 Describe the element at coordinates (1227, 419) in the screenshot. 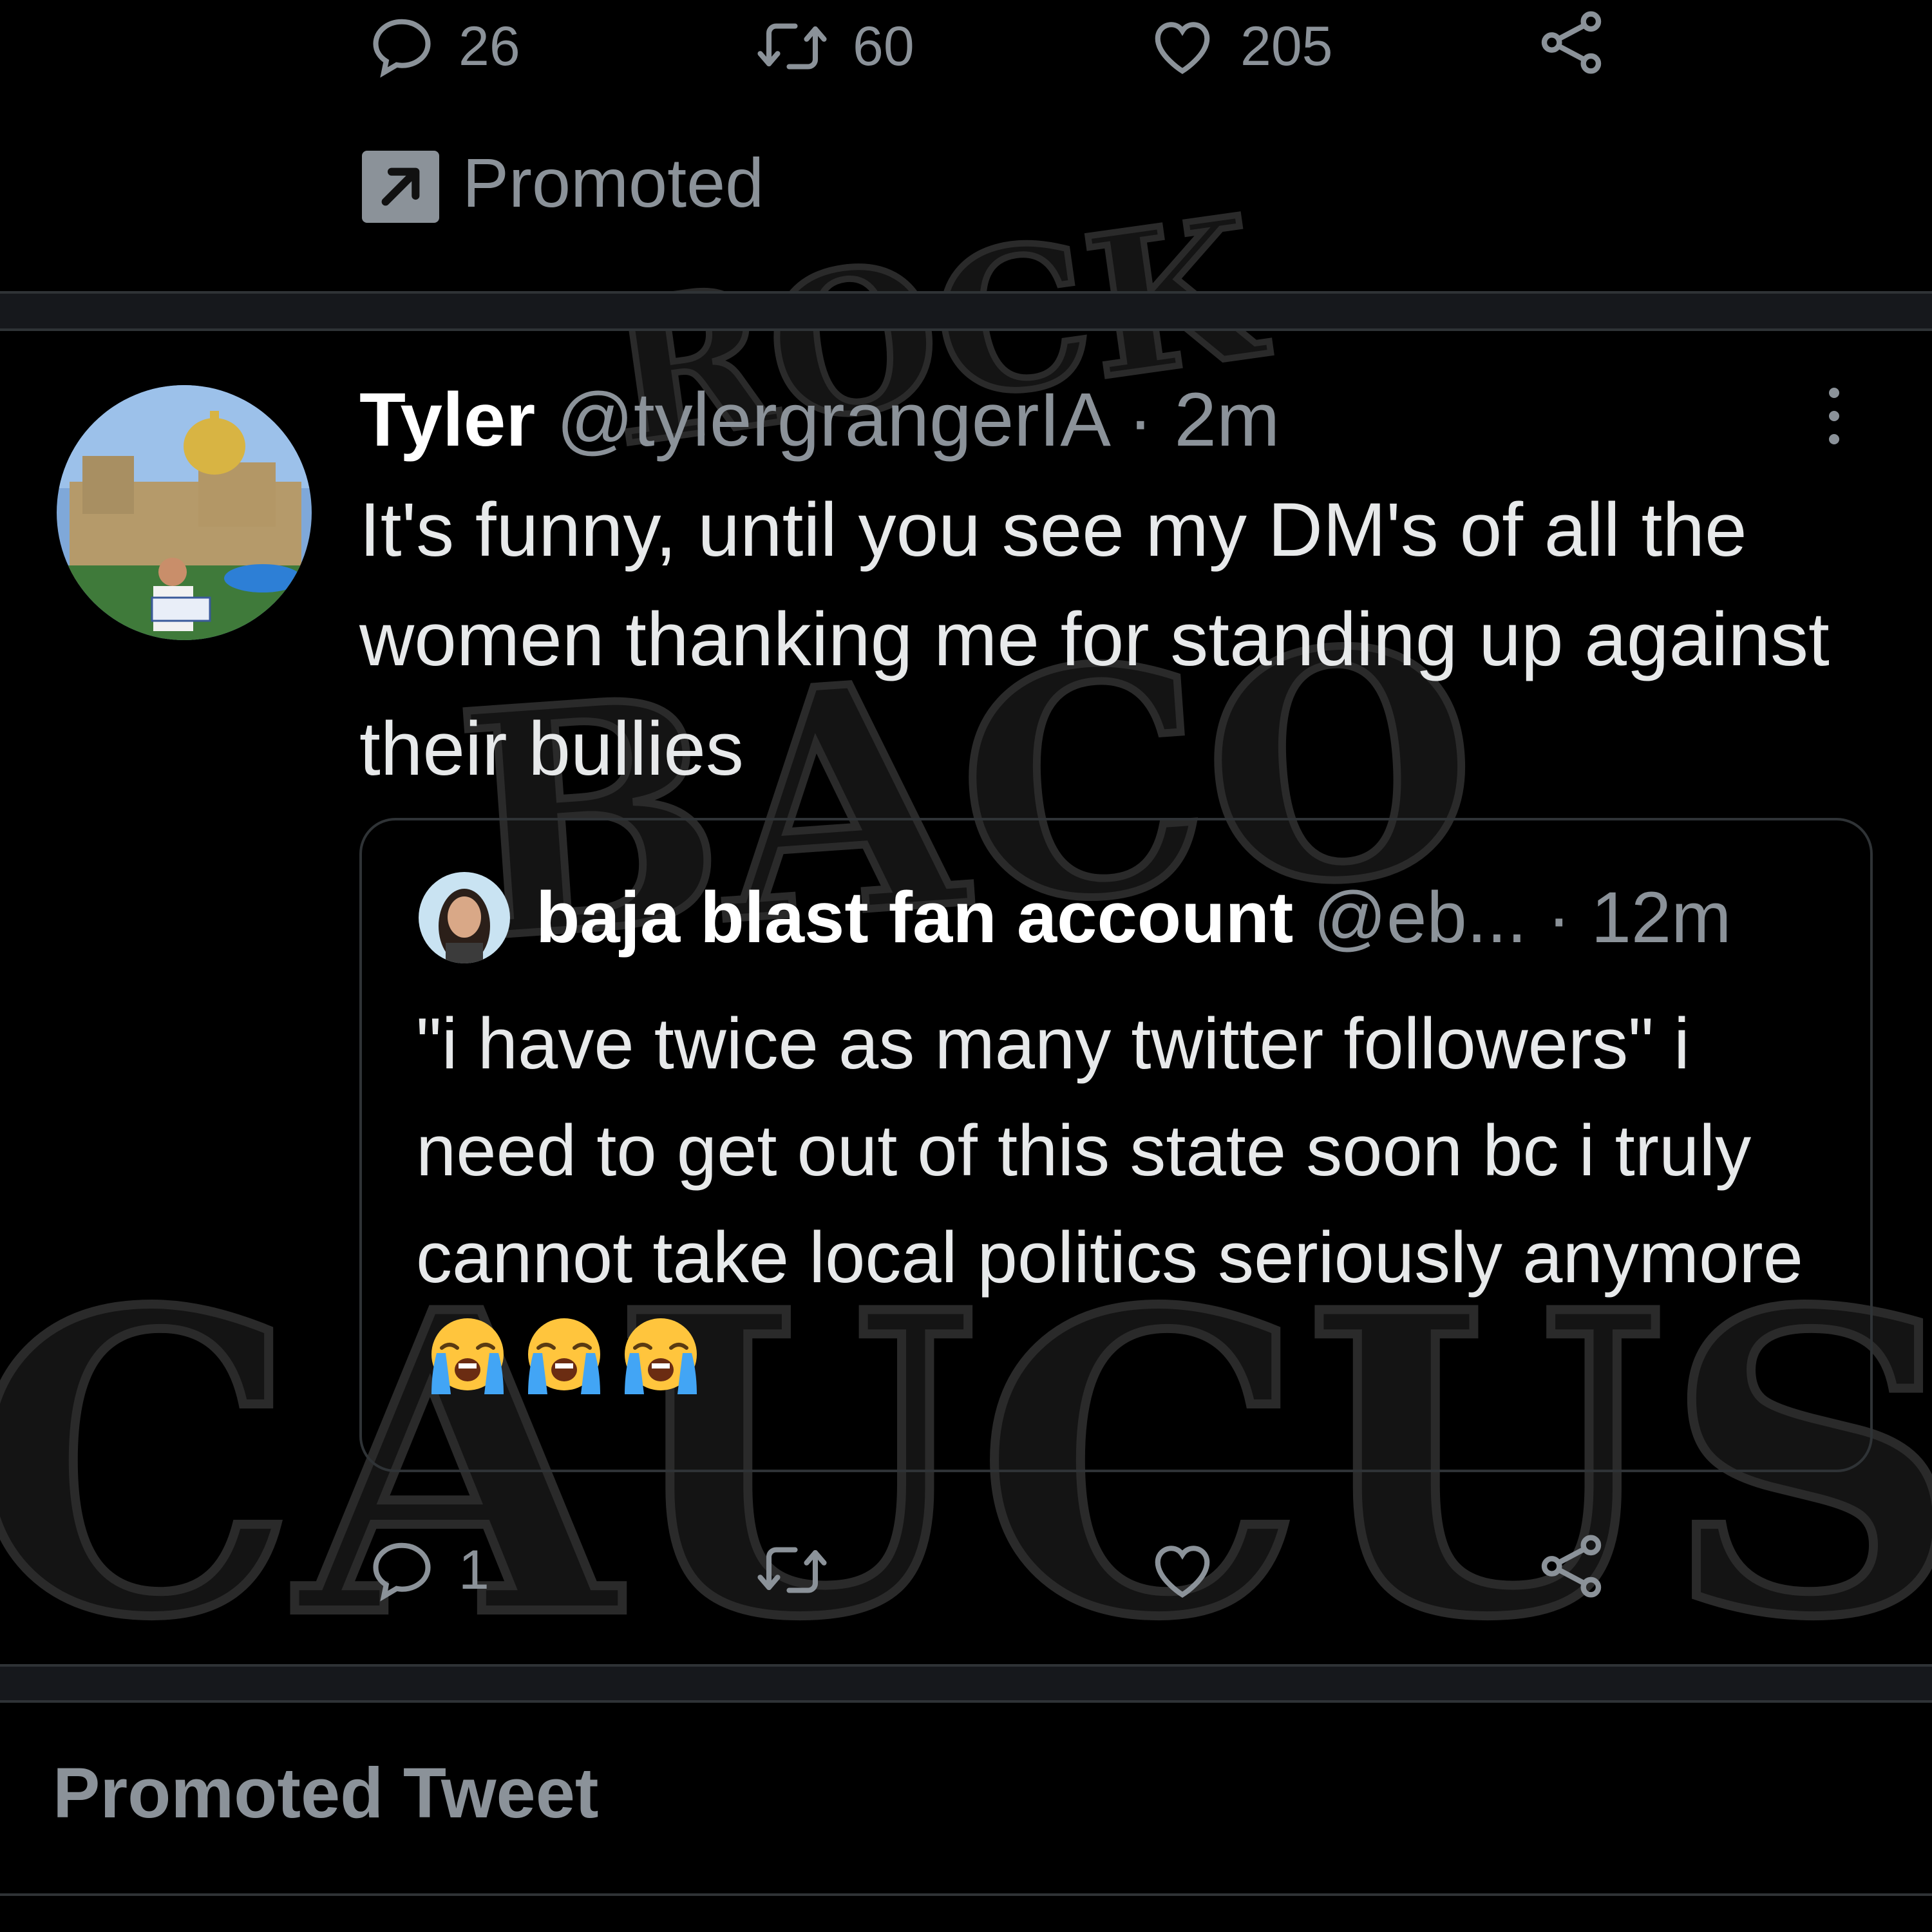

I see `tweet-time: 2m` at that location.